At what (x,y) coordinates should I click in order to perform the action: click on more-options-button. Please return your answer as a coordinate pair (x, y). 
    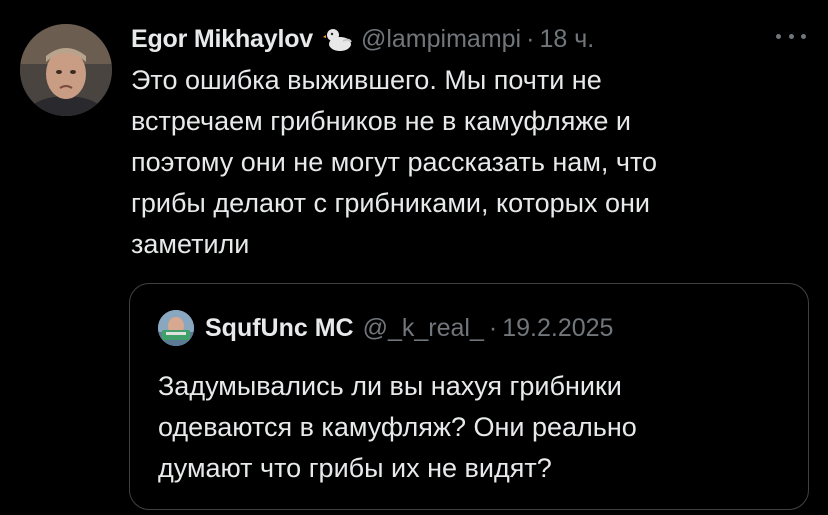
    Looking at the image, I should click on (791, 36).